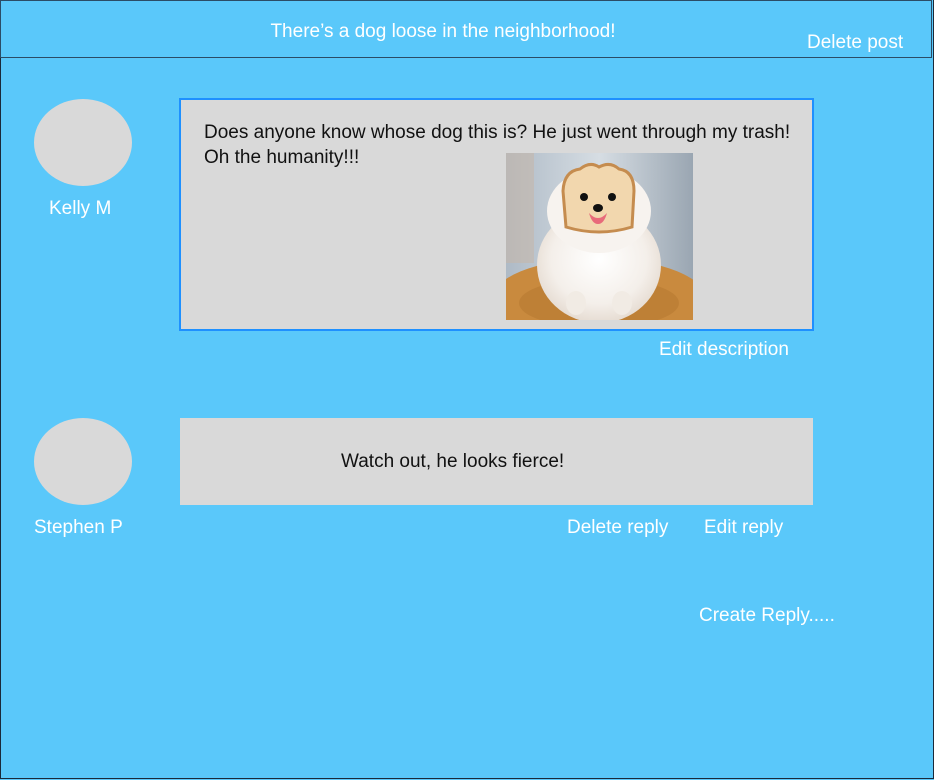 The height and width of the screenshot is (780, 934). I want to click on reply-box: Watch out, he looks fierce!, so click(496, 461).